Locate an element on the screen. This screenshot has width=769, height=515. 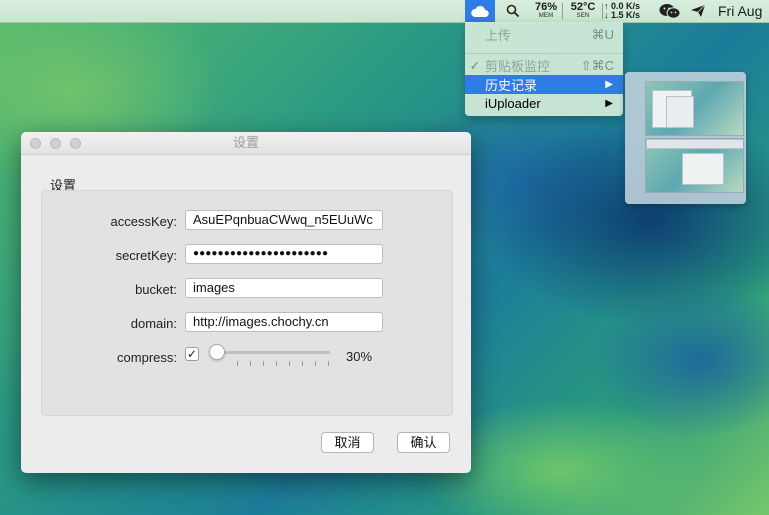
memory-value: 76% is located at coordinates (546, 7).